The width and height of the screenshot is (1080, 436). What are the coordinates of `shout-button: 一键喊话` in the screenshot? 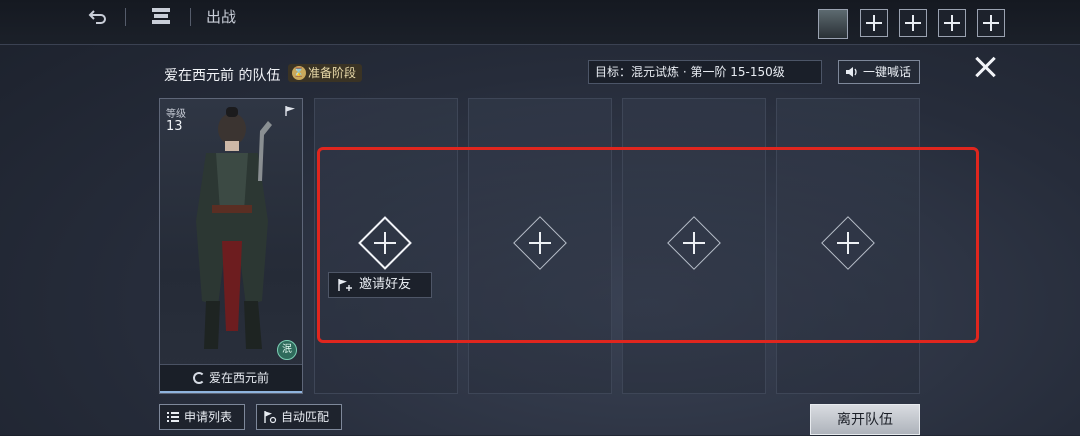 It's located at (879, 72).